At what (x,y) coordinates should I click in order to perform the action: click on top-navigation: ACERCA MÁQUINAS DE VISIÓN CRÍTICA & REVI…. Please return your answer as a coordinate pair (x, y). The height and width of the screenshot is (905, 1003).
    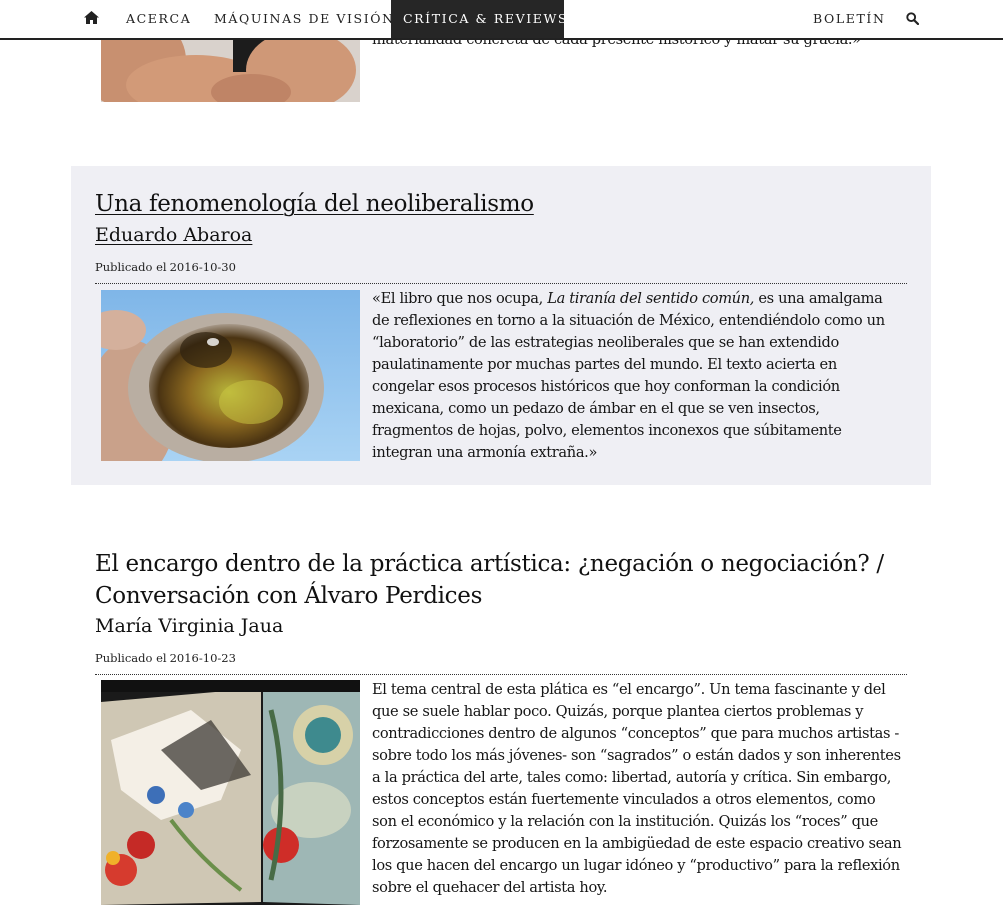
    Looking at the image, I should click on (501, 20).